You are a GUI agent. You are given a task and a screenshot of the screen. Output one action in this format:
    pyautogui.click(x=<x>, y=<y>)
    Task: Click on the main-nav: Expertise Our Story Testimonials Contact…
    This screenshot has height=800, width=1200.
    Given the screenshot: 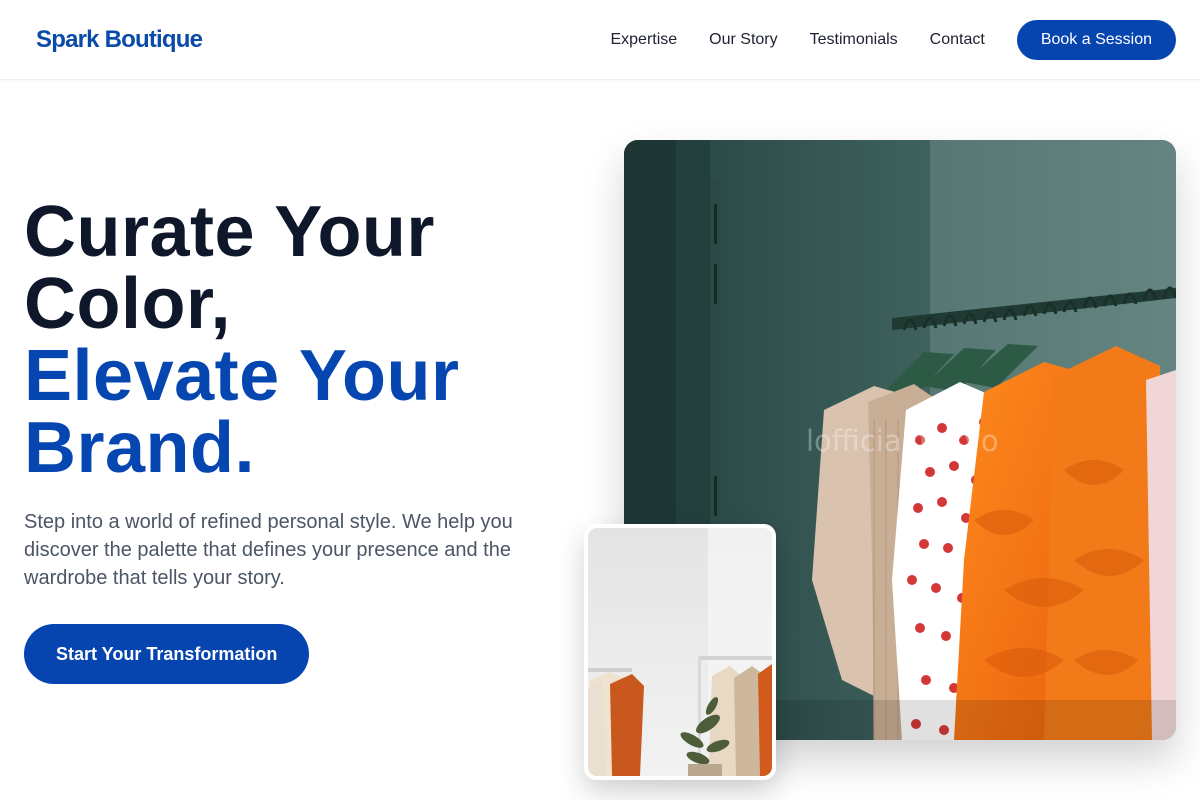 What is the action you would take?
    pyautogui.click(x=893, y=40)
    